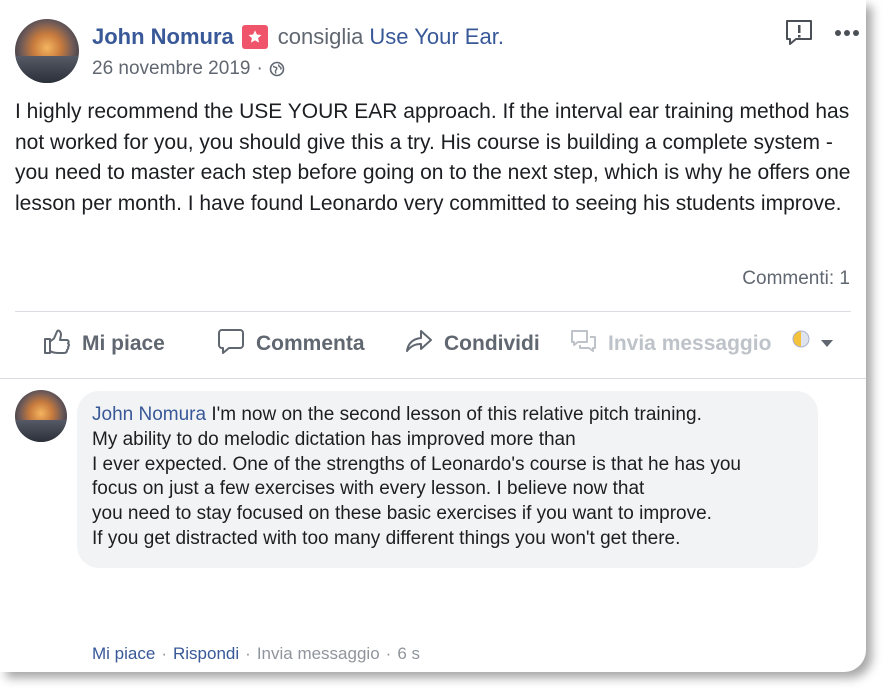  I want to click on report-icon, so click(799, 33).